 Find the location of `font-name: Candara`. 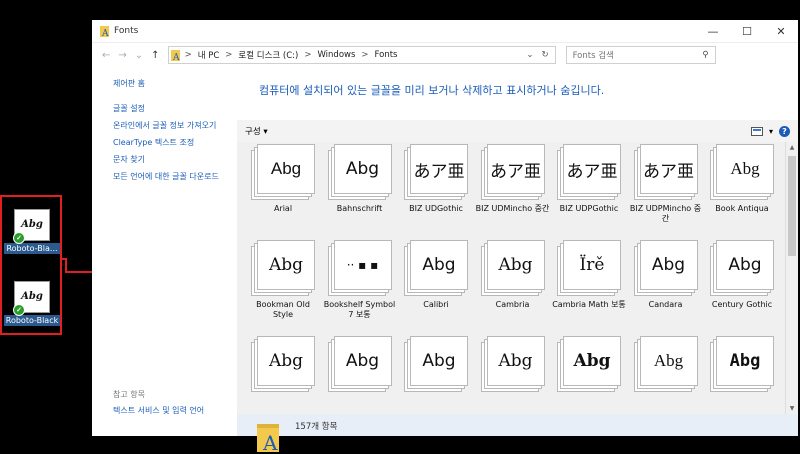

font-name: Candara is located at coordinates (665, 304).